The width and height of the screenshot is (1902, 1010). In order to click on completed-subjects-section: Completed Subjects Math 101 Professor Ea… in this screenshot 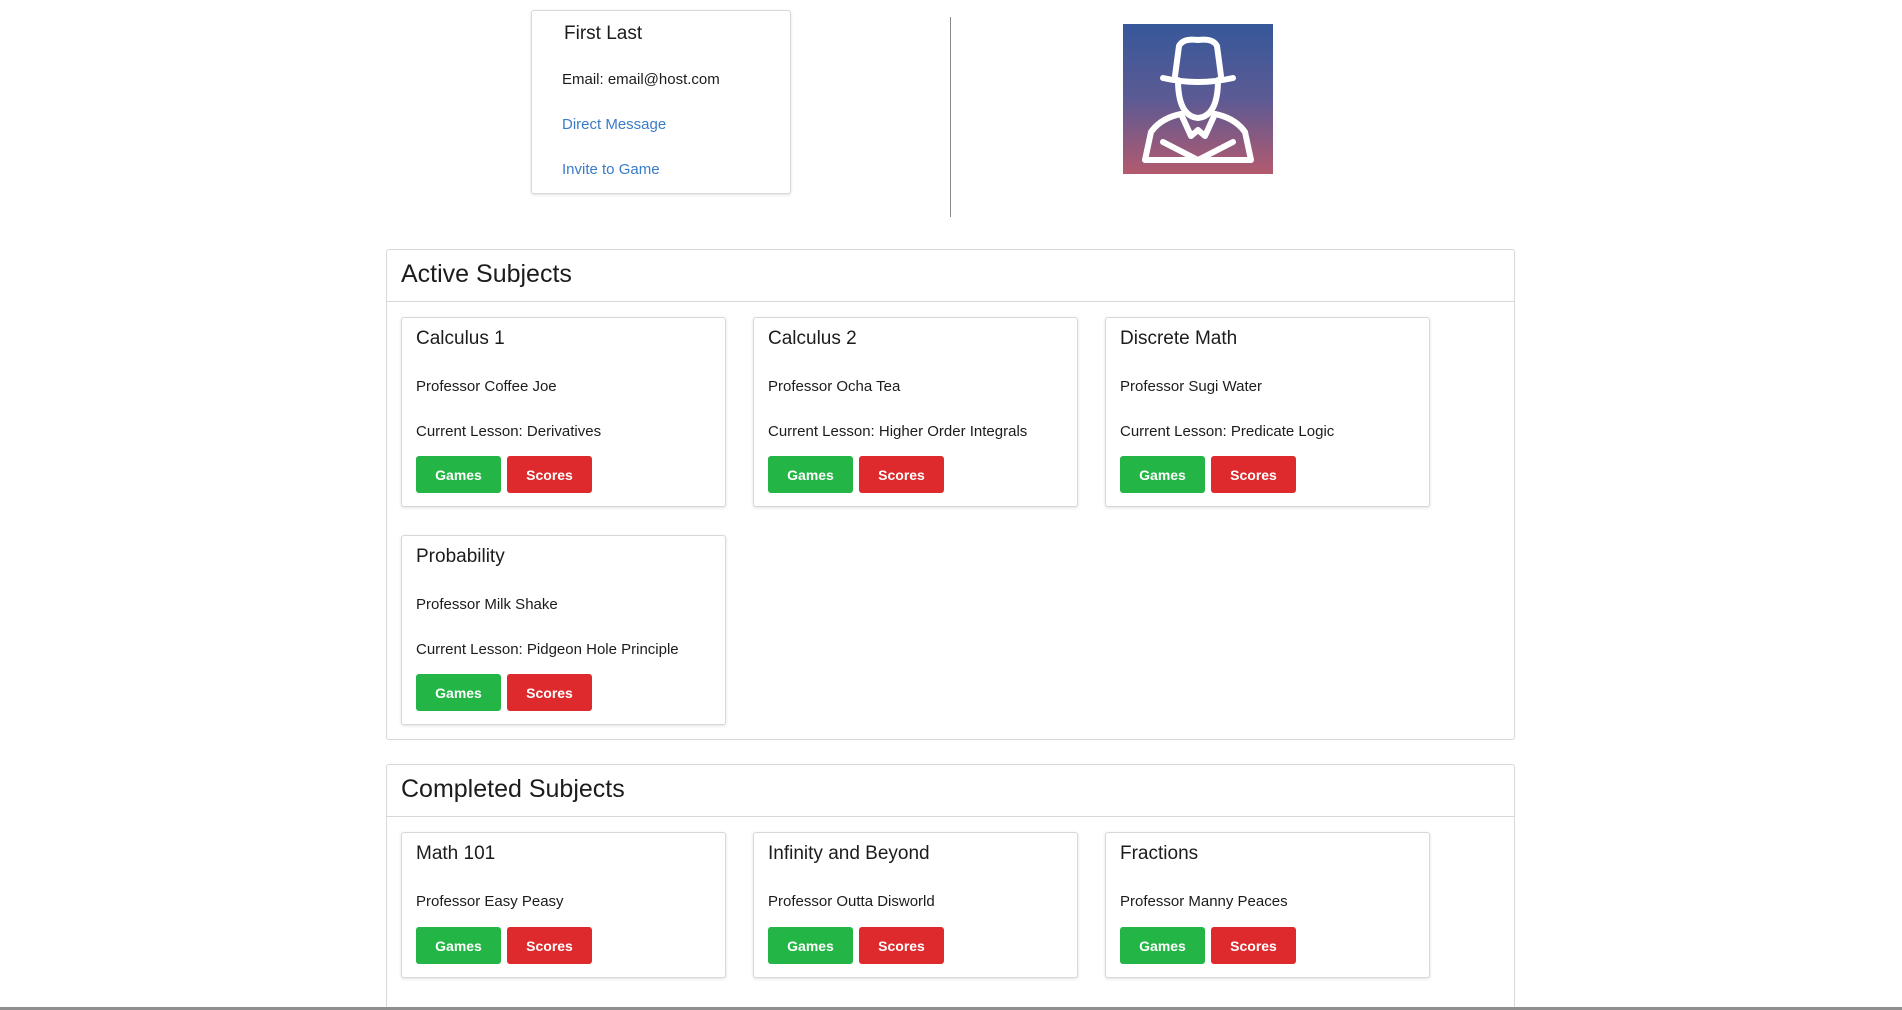, I will do `click(950, 887)`.